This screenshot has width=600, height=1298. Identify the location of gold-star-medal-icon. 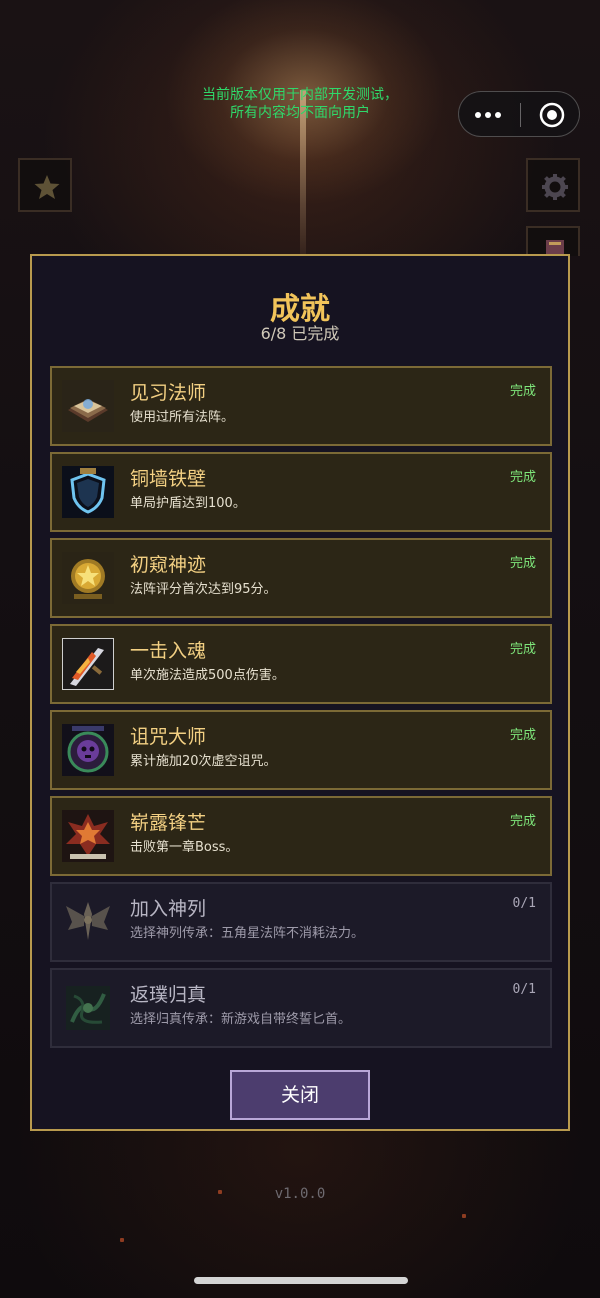
(88, 578).